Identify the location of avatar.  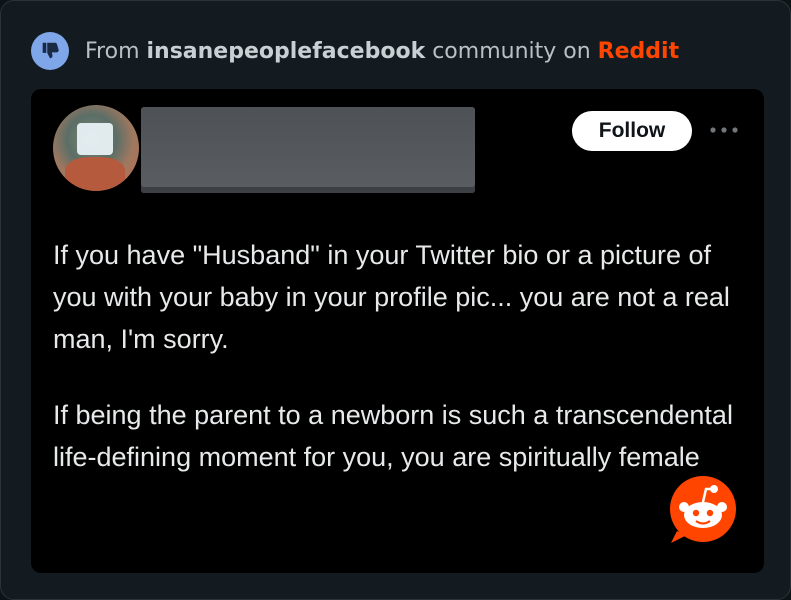
(96, 148).